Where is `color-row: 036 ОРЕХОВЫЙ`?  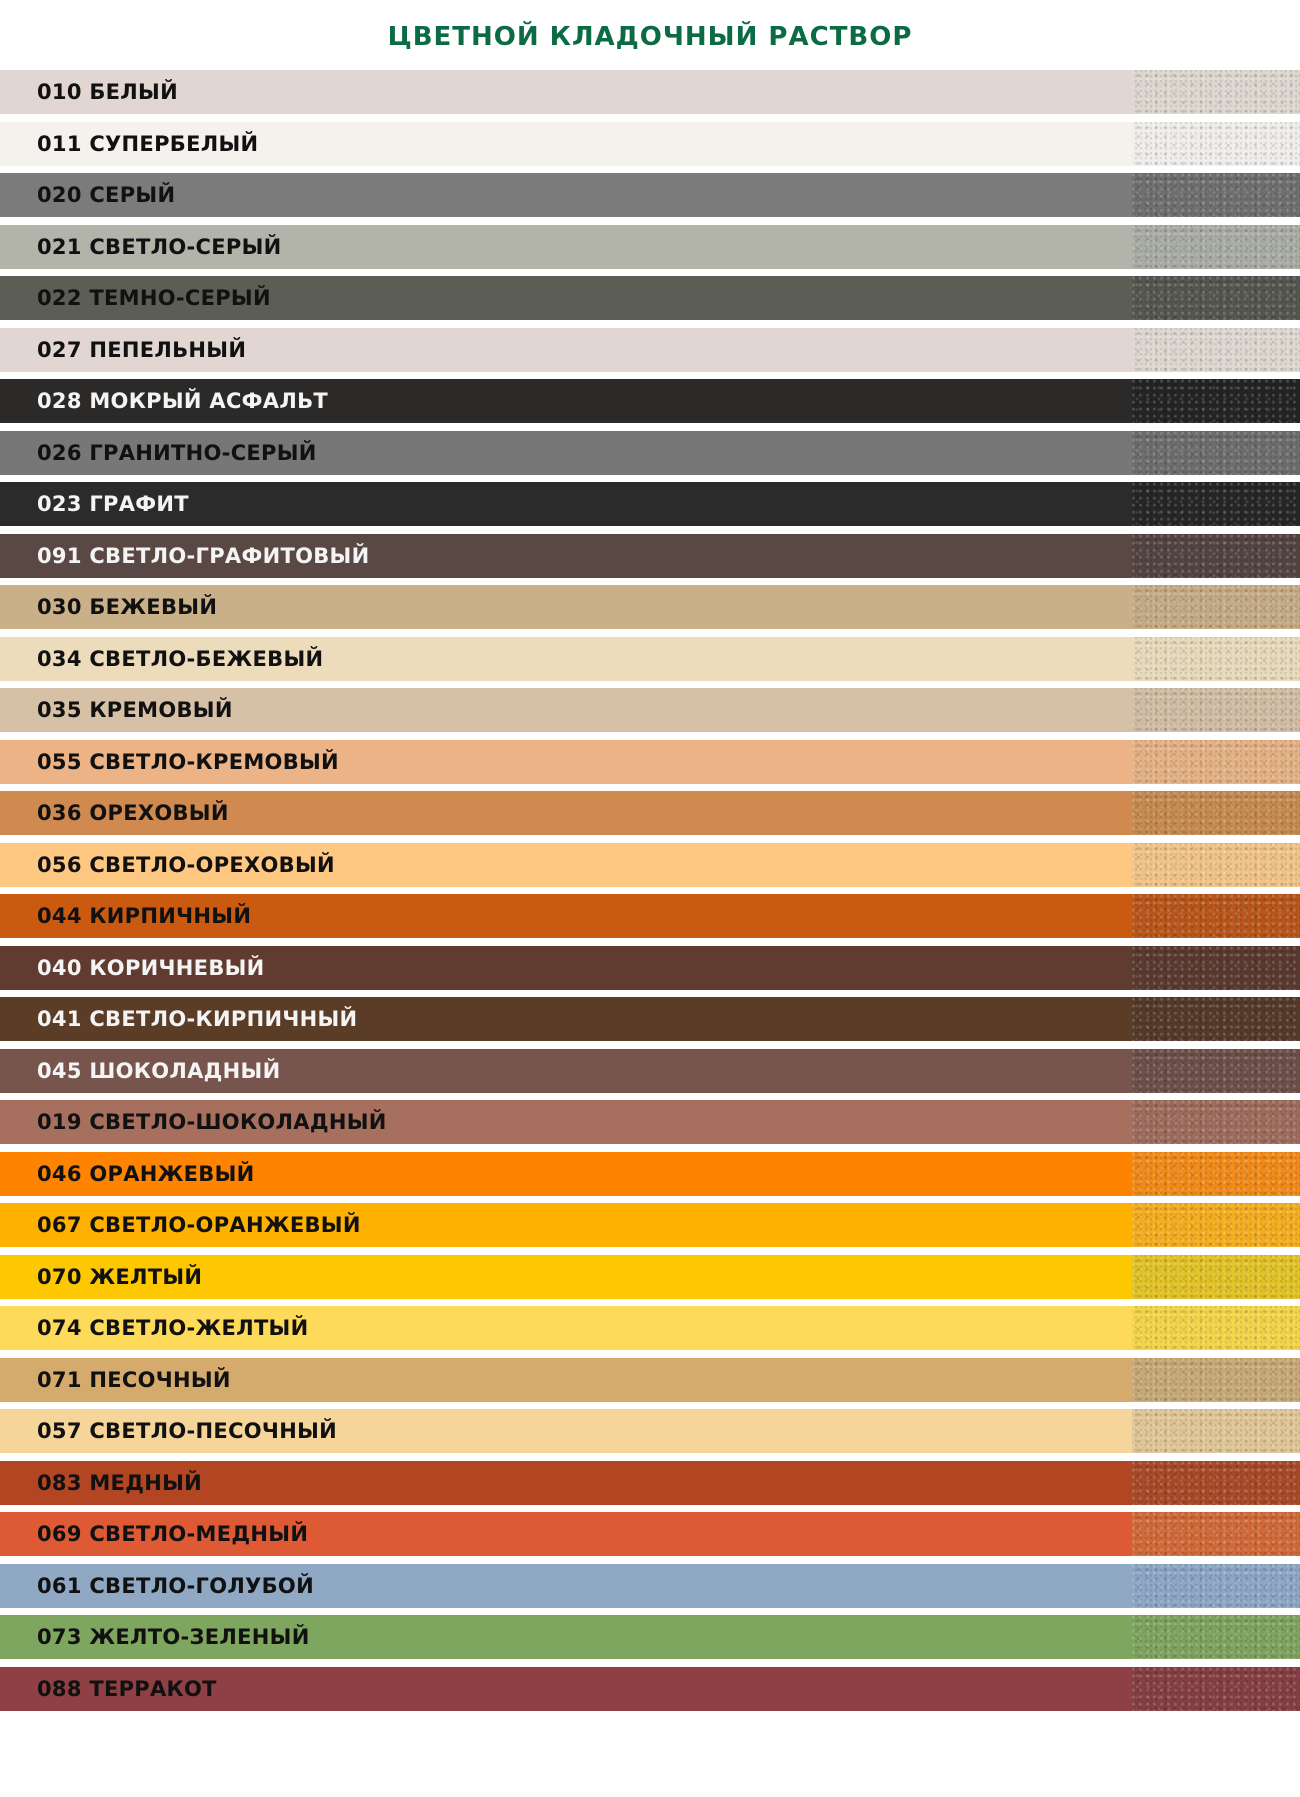
color-row: 036 ОРЕХОВЫЙ is located at coordinates (650, 813).